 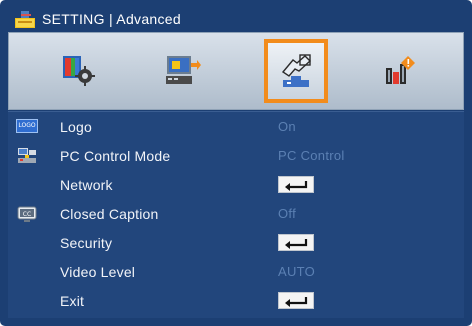 I want to click on menu-item-logo: LOGO Logo On, so click(x=236, y=126).